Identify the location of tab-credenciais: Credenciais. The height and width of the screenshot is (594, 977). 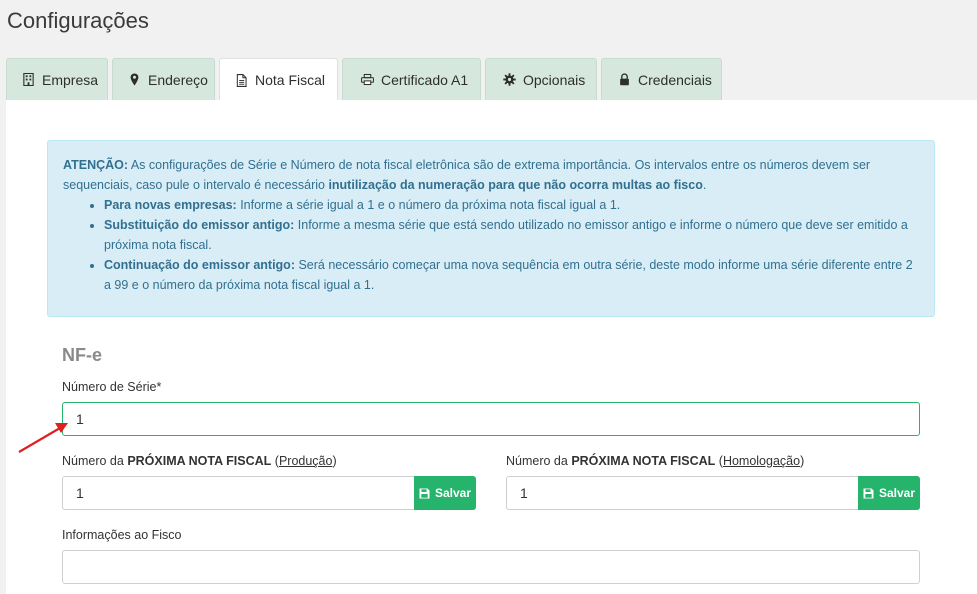
(661, 79).